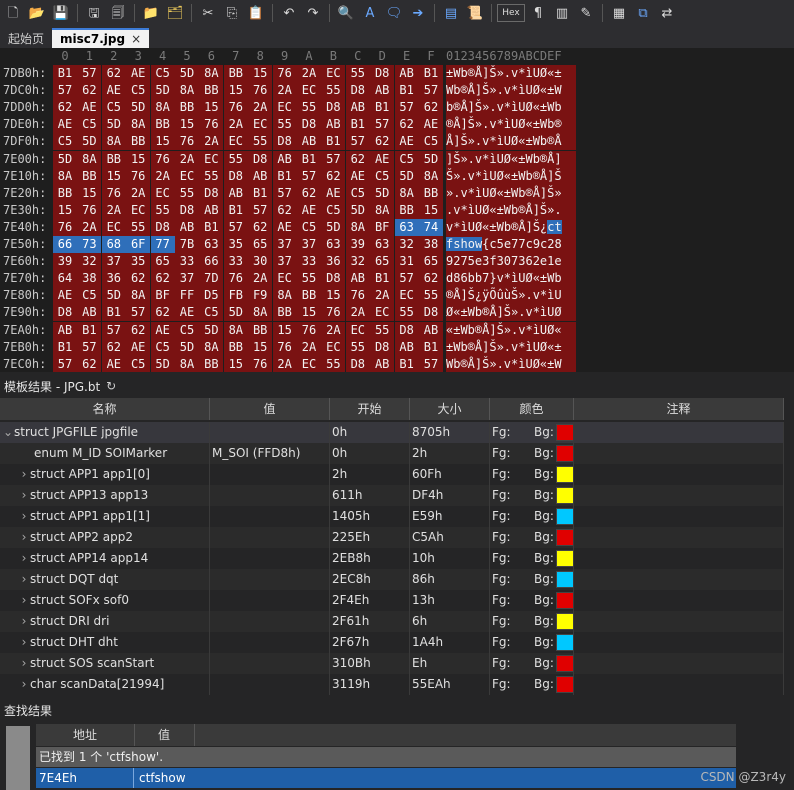  I want to click on expand-caret-icon: ⌄, so click(8, 432).